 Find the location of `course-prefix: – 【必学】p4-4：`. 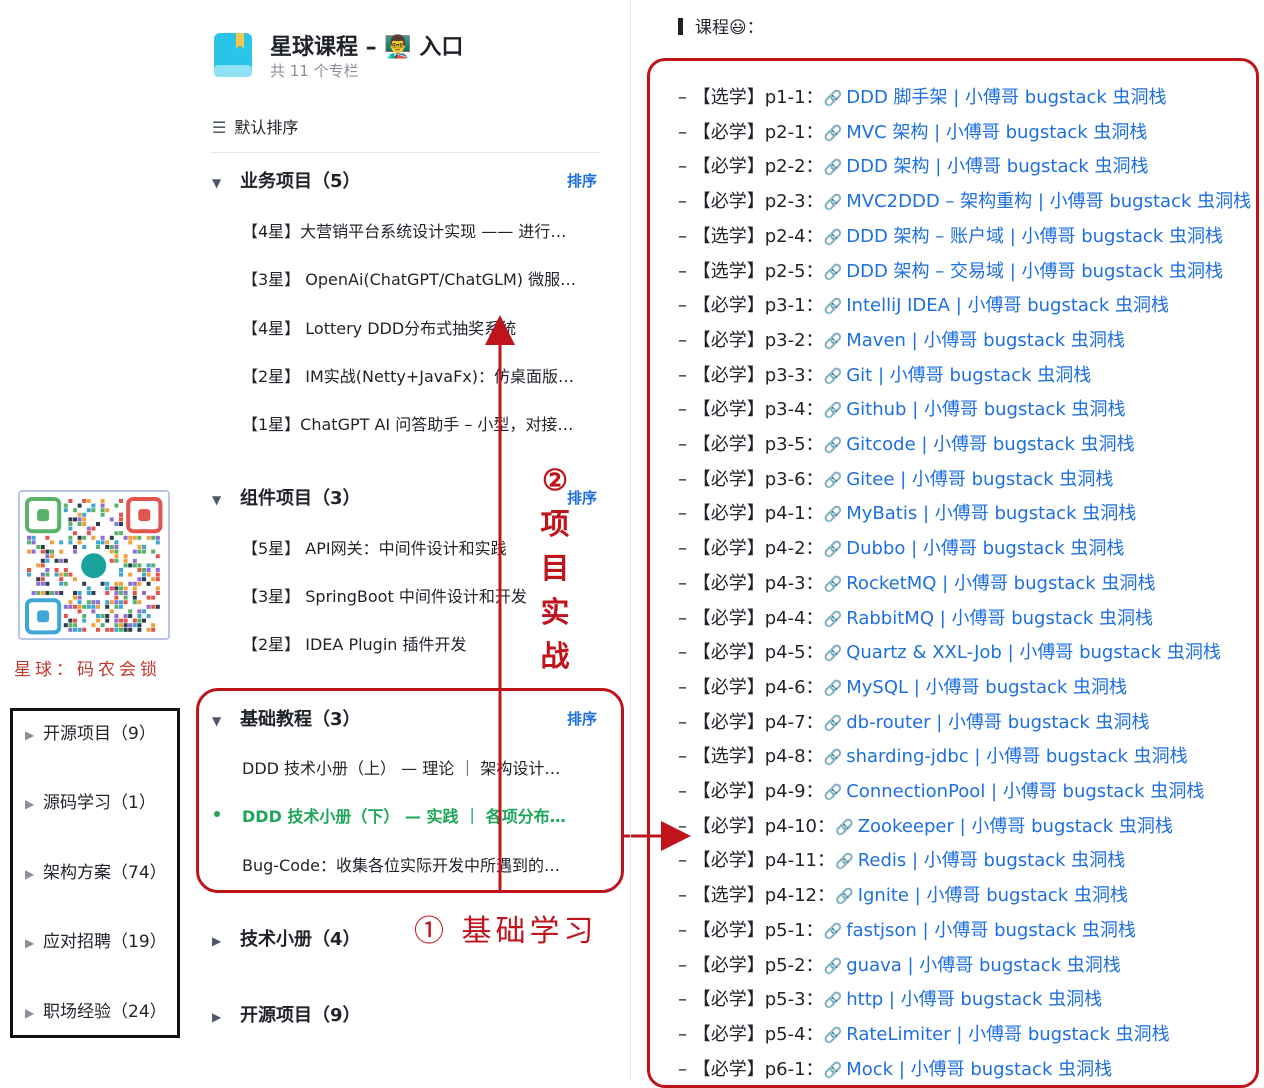

course-prefix: – 【必学】p4-4： is located at coordinates (751, 618).